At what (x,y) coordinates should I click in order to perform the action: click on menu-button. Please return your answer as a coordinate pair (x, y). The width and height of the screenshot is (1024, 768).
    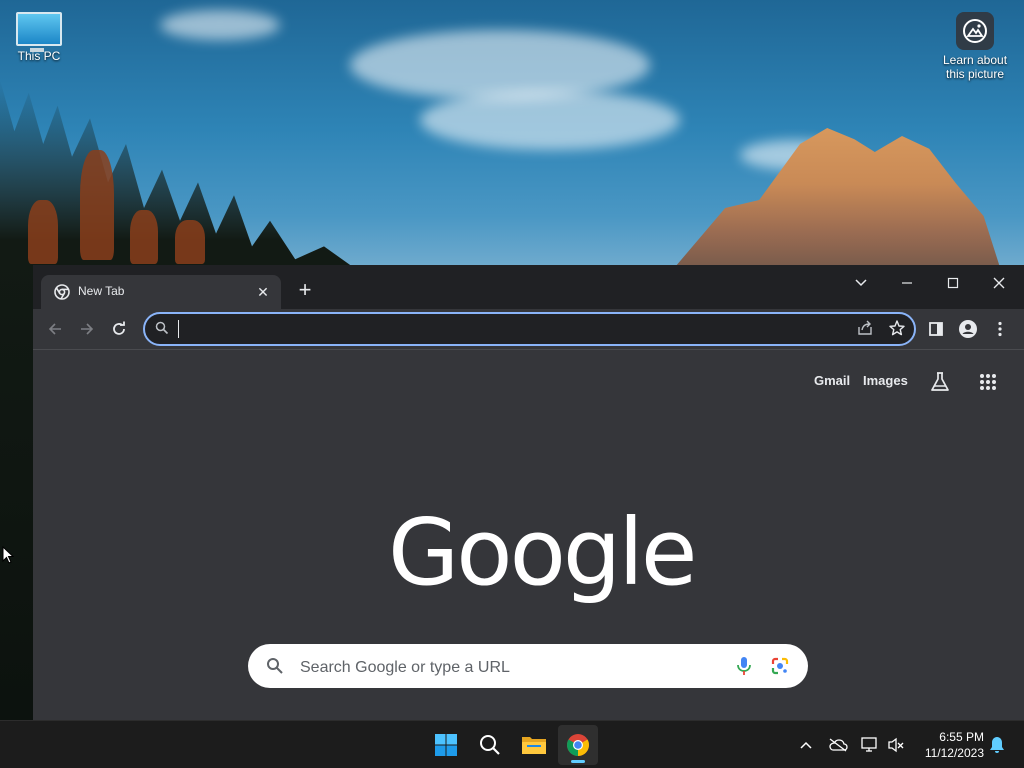
    Looking at the image, I should click on (1000, 329).